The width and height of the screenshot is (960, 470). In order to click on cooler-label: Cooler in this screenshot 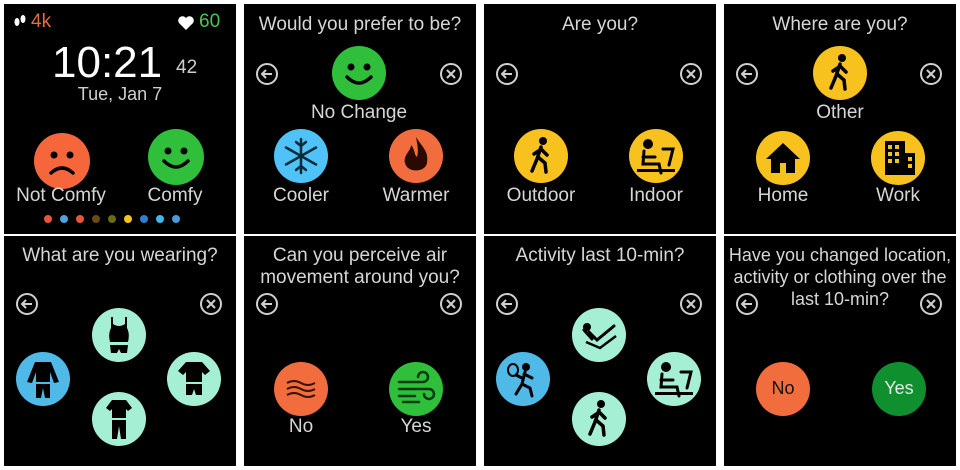, I will do `click(301, 195)`.